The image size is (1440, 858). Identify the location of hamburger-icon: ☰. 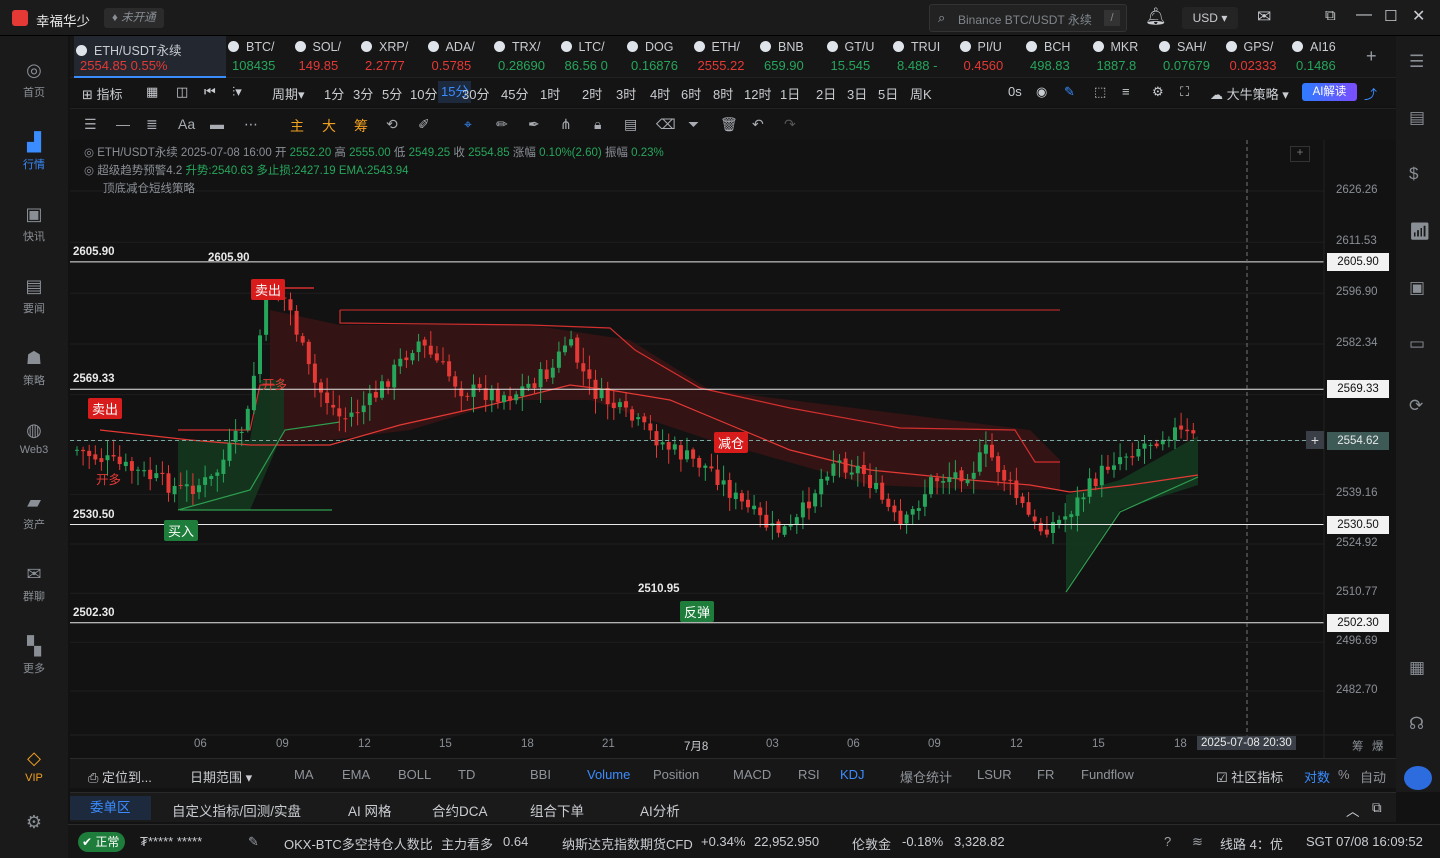
(90, 124).